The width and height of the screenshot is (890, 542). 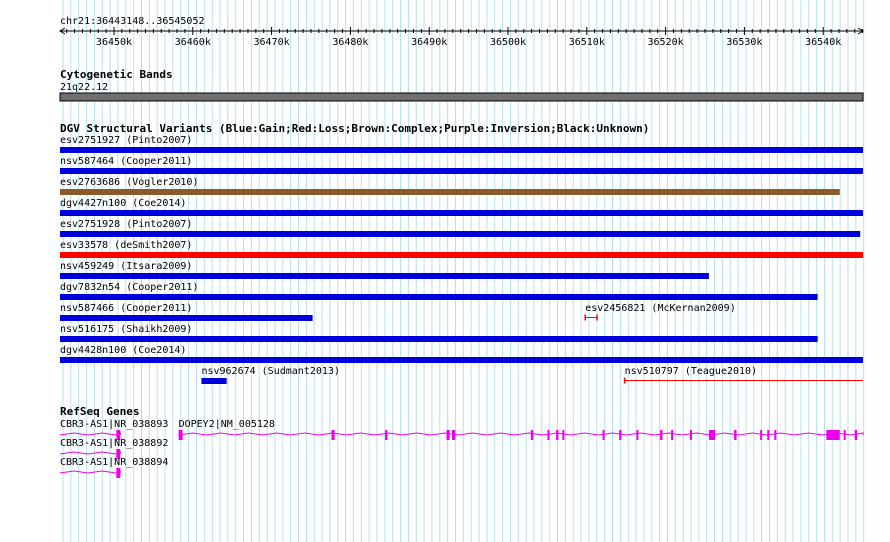 What do you see at coordinates (126, 224) in the screenshot?
I see `variant-label: esv2751928 (Pinto2007)` at bounding box center [126, 224].